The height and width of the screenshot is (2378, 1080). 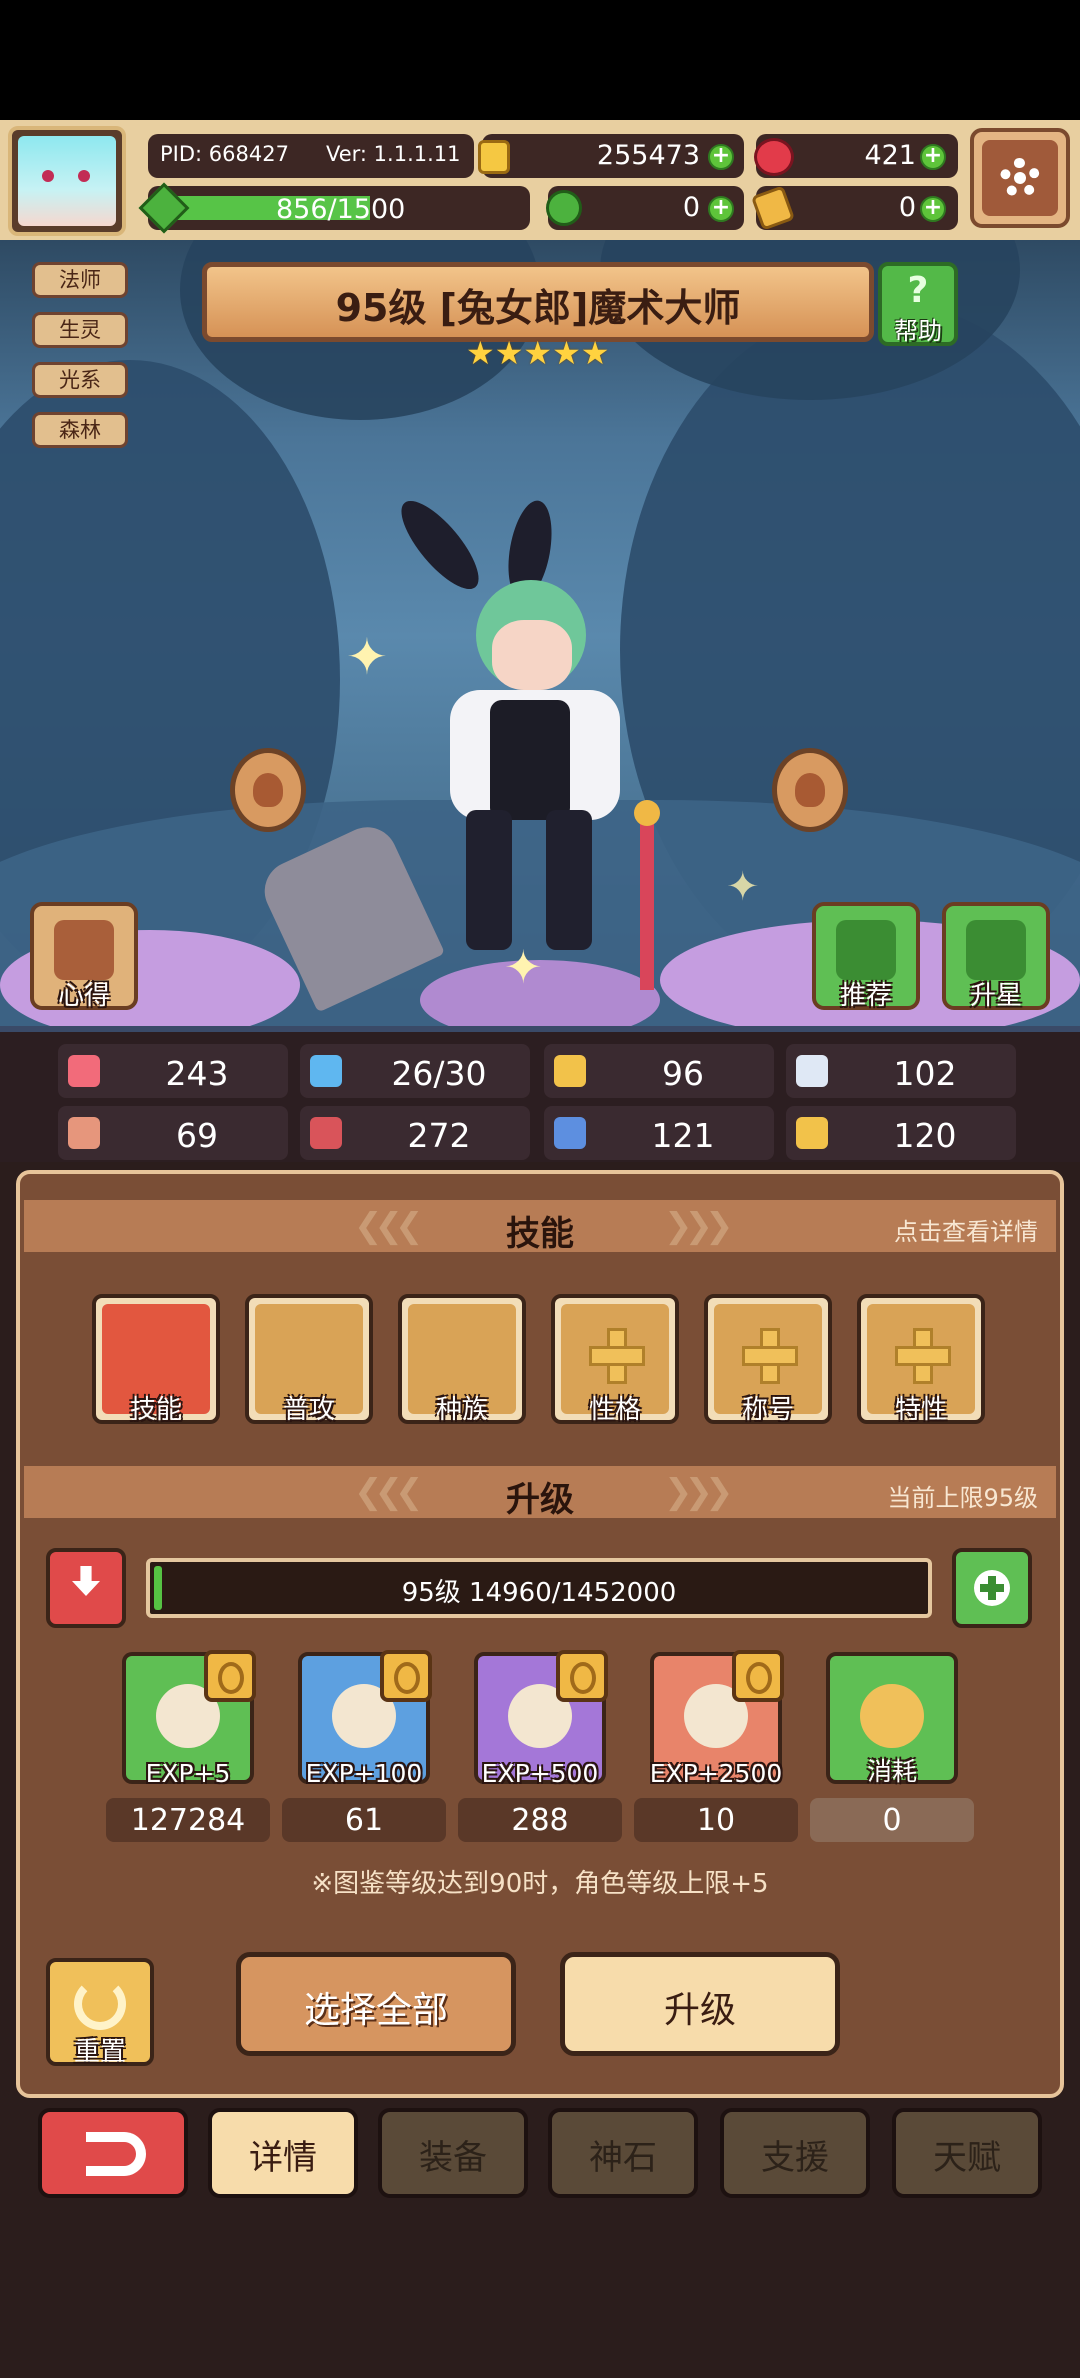 What do you see at coordinates (453, 2158) in the screenshot?
I see `tab-equipment-label: 装备` at bounding box center [453, 2158].